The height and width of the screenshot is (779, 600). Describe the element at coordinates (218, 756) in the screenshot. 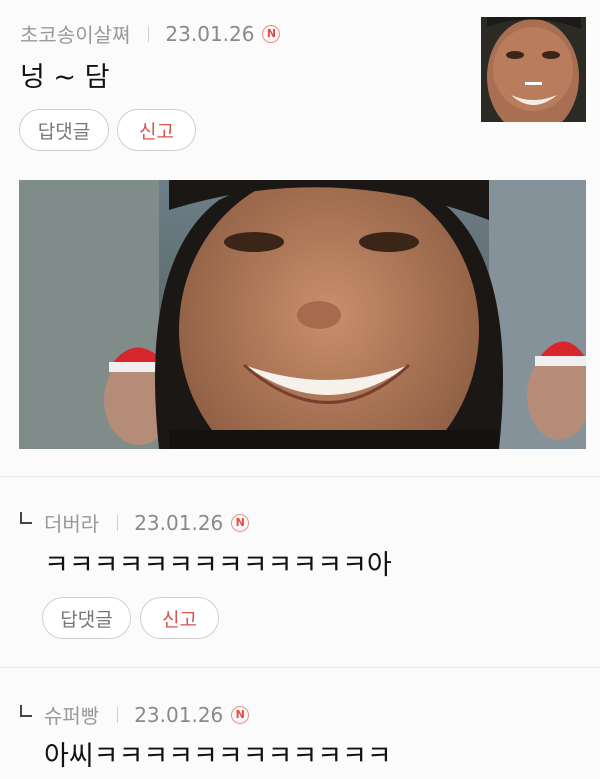

I see `comment-text: 아씨ㅋㅋㅋㅋㅋㅋㅋㅋㅋㅋㅋㅋ` at that location.